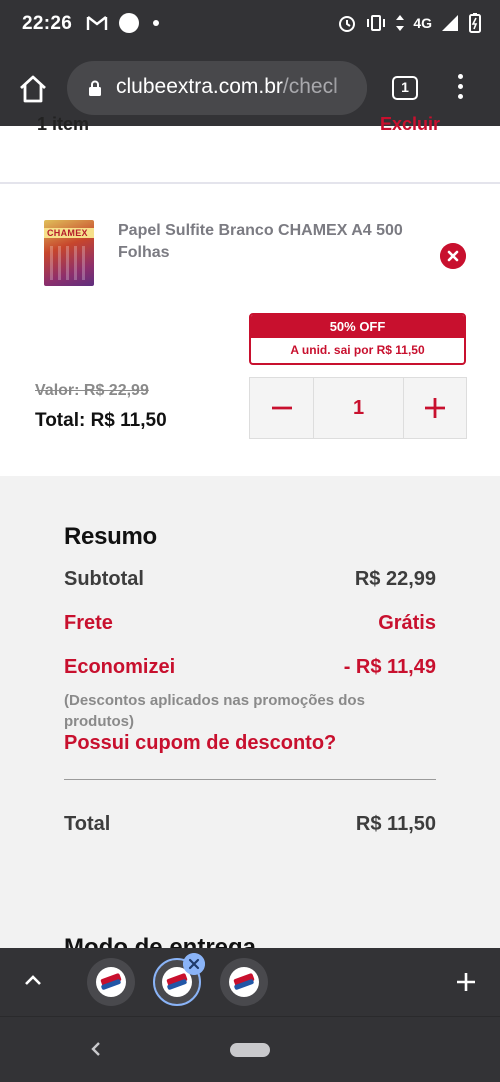 Image resolution: width=500 pixels, height=1082 pixels. I want to click on minus-icon, so click(282, 408).